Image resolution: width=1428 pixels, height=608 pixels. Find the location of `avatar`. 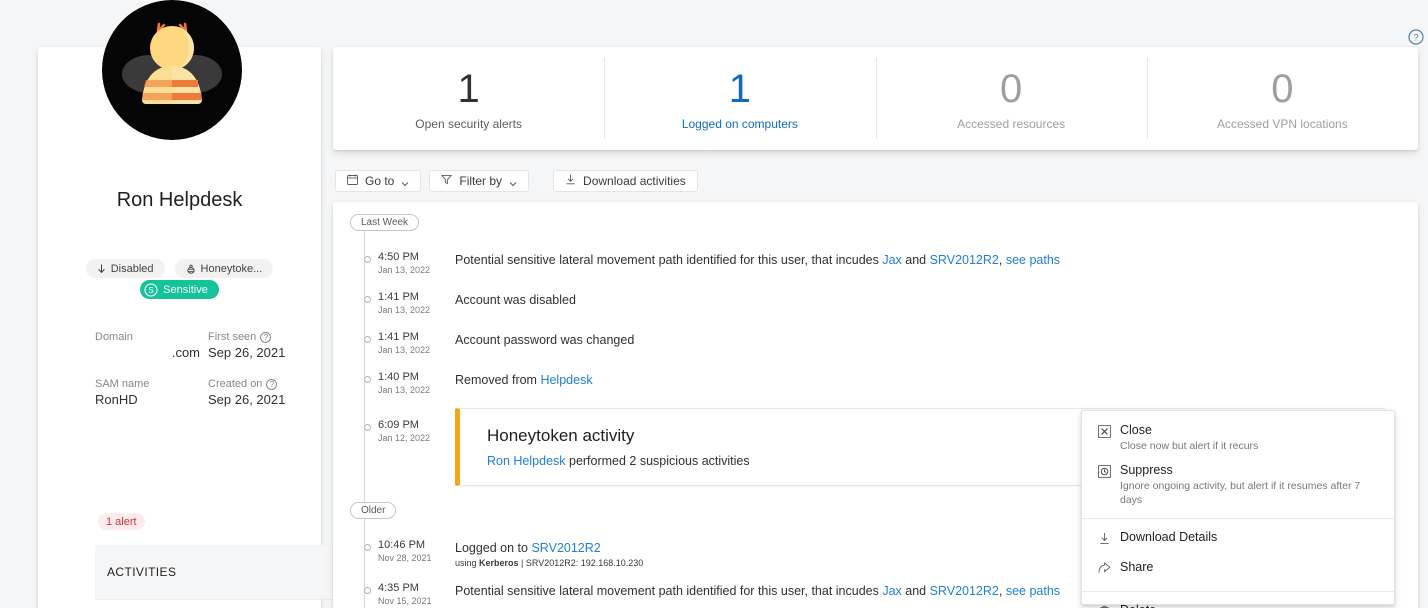

avatar is located at coordinates (179, 70).